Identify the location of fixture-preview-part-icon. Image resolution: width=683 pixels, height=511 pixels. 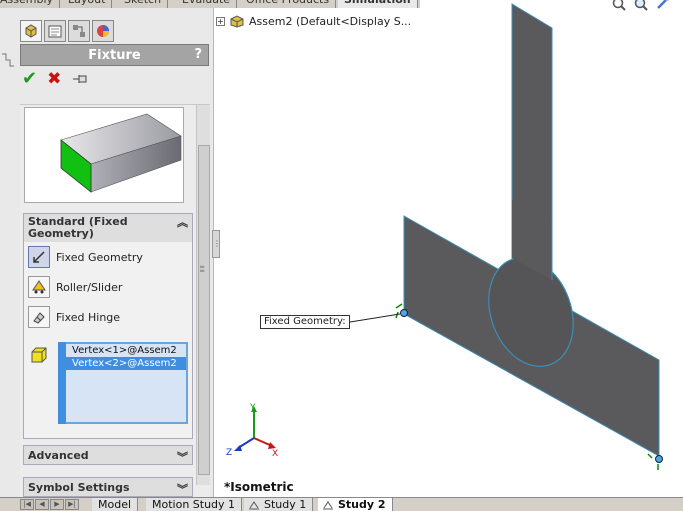
(121, 153).